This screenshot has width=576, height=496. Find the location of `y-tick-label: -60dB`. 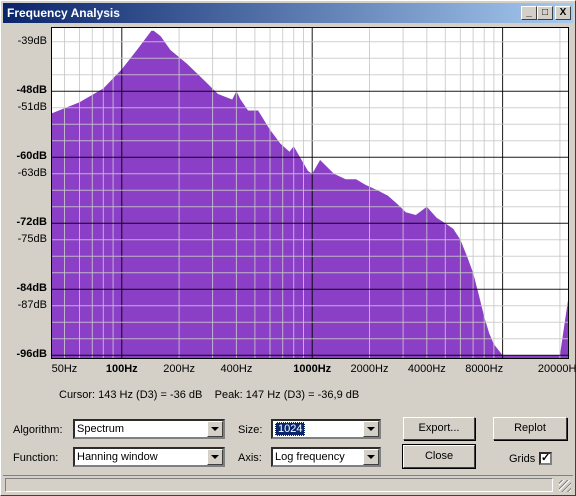

y-tick-label: -60dB is located at coordinates (31, 156).